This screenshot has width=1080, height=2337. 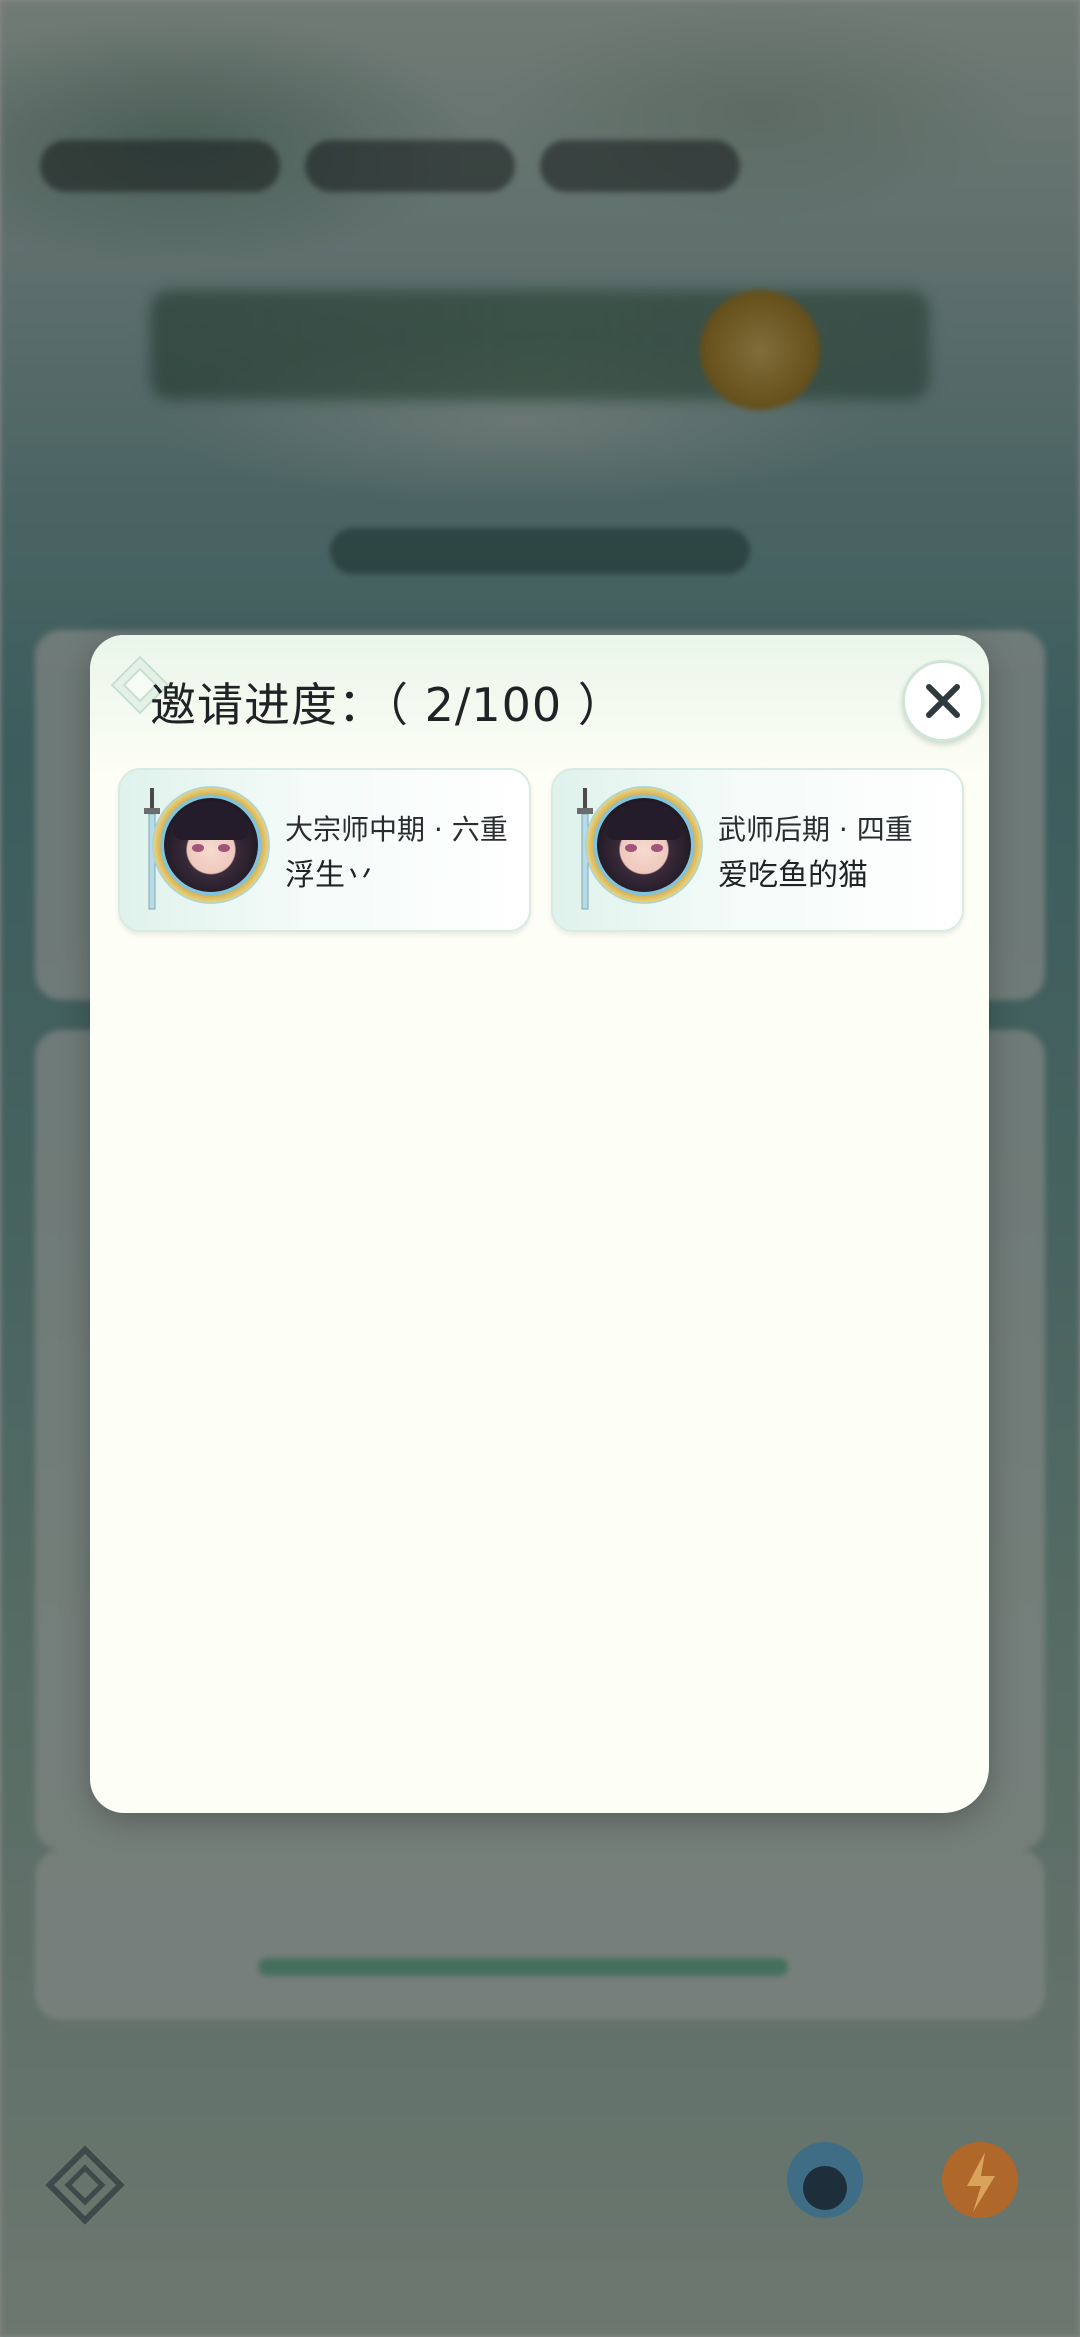 I want to click on avatar-nav-icon, so click(x=825, y=2185).